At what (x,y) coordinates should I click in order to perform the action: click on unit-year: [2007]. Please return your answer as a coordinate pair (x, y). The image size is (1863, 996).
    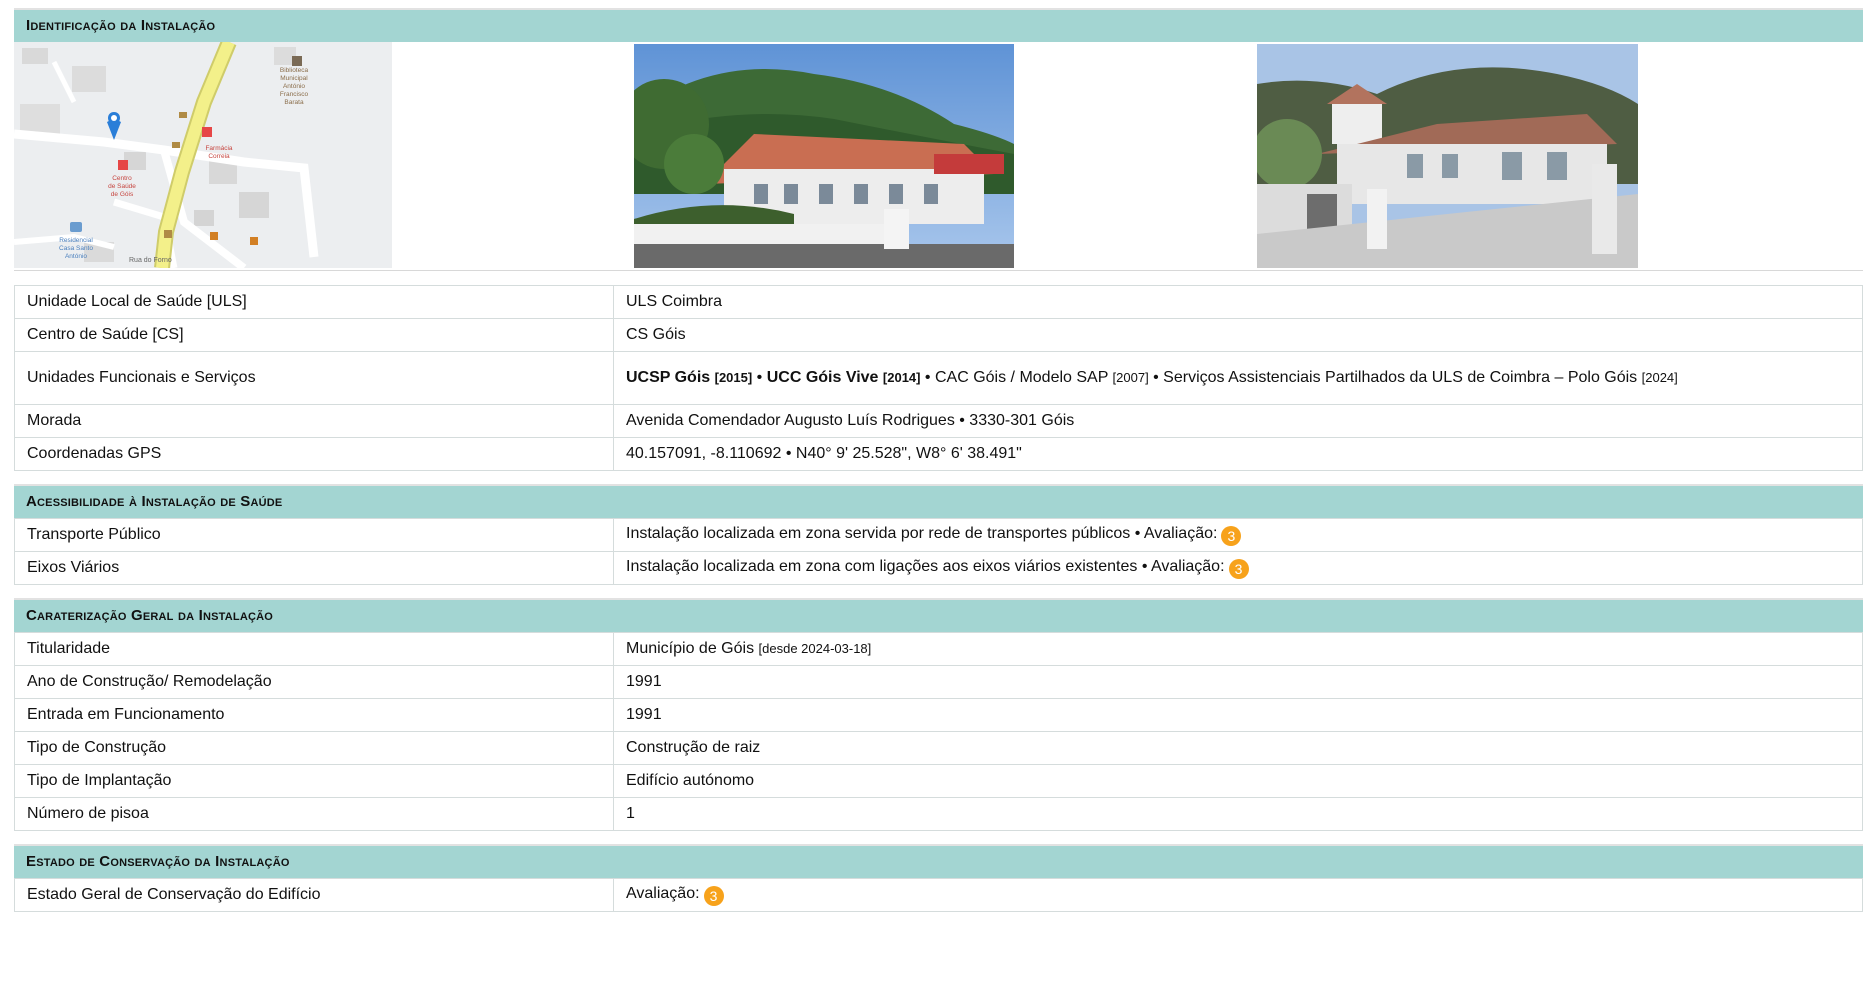
    Looking at the image, I should click on (1130, 377).